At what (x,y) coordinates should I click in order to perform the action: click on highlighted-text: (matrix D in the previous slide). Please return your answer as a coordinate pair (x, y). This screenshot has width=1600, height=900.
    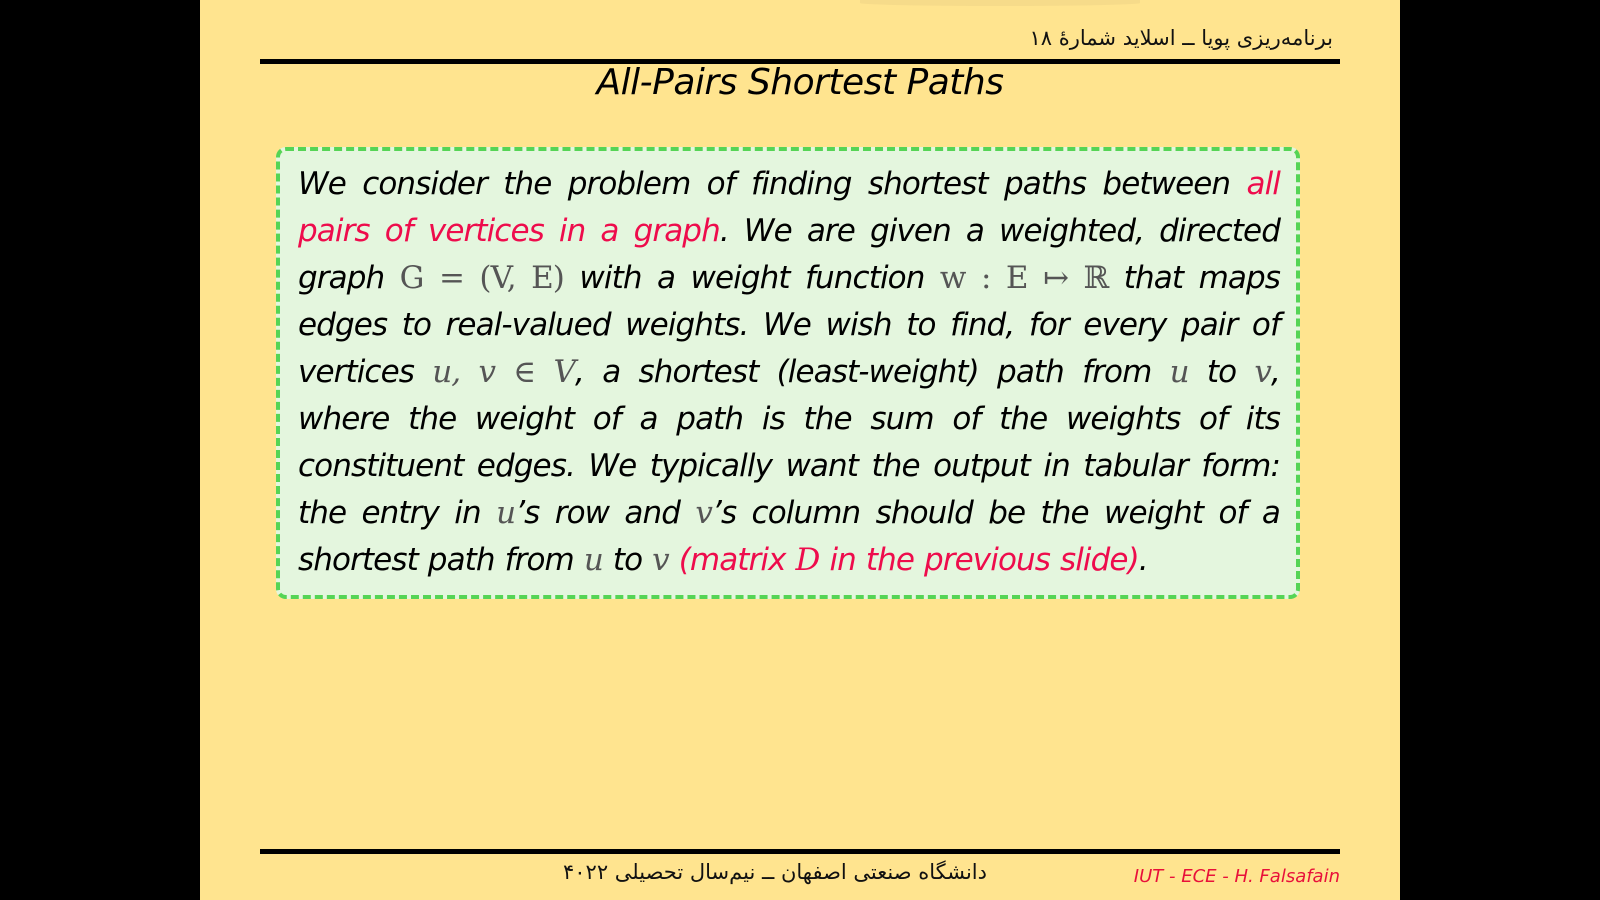
    Looking at the image, I should click on (909, 560).